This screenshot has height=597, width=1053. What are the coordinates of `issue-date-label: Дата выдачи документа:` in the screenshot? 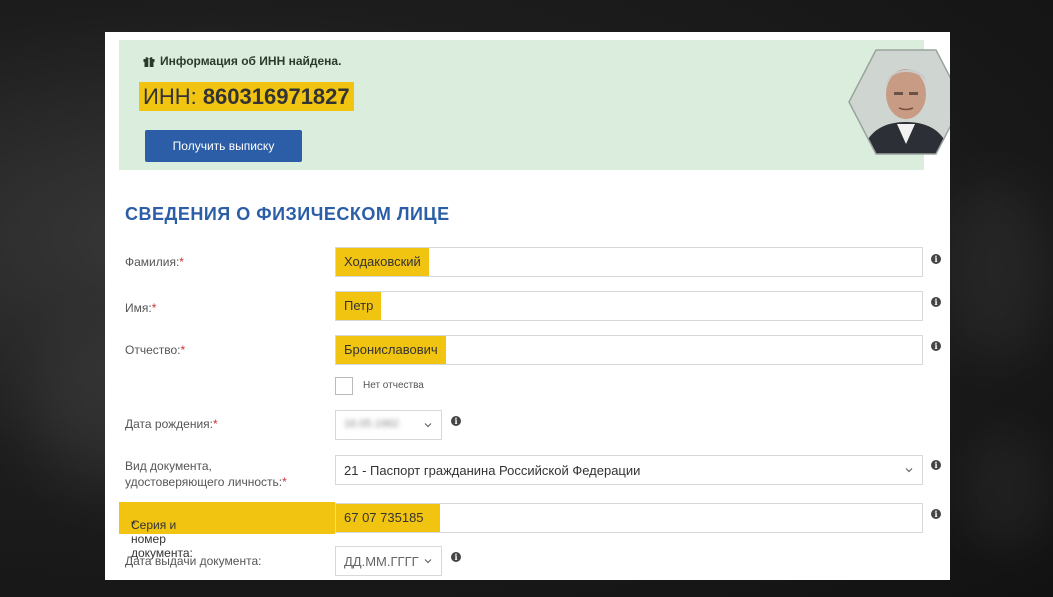 It's located at (193, 561).